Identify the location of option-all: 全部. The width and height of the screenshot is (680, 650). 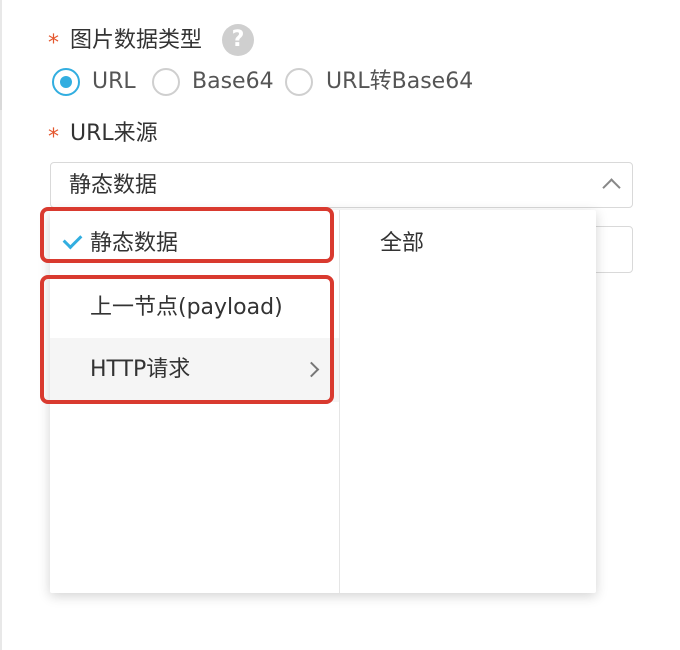
(402, 244).